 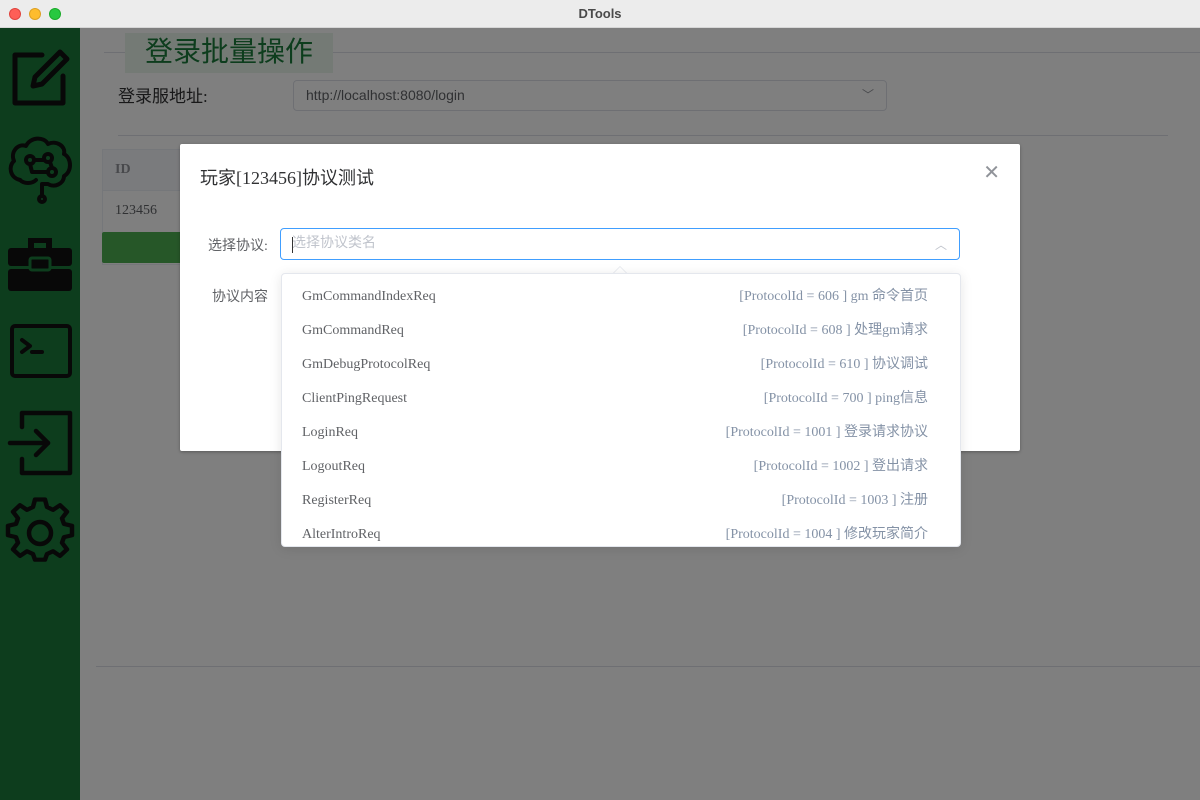 What do you see at coordinates (621, 331) in the screenshot?
I see `dropdown-option: GmCommandReq [ProtocolId = 608 ] 处理gm请求` at bounding box center [621, 331].